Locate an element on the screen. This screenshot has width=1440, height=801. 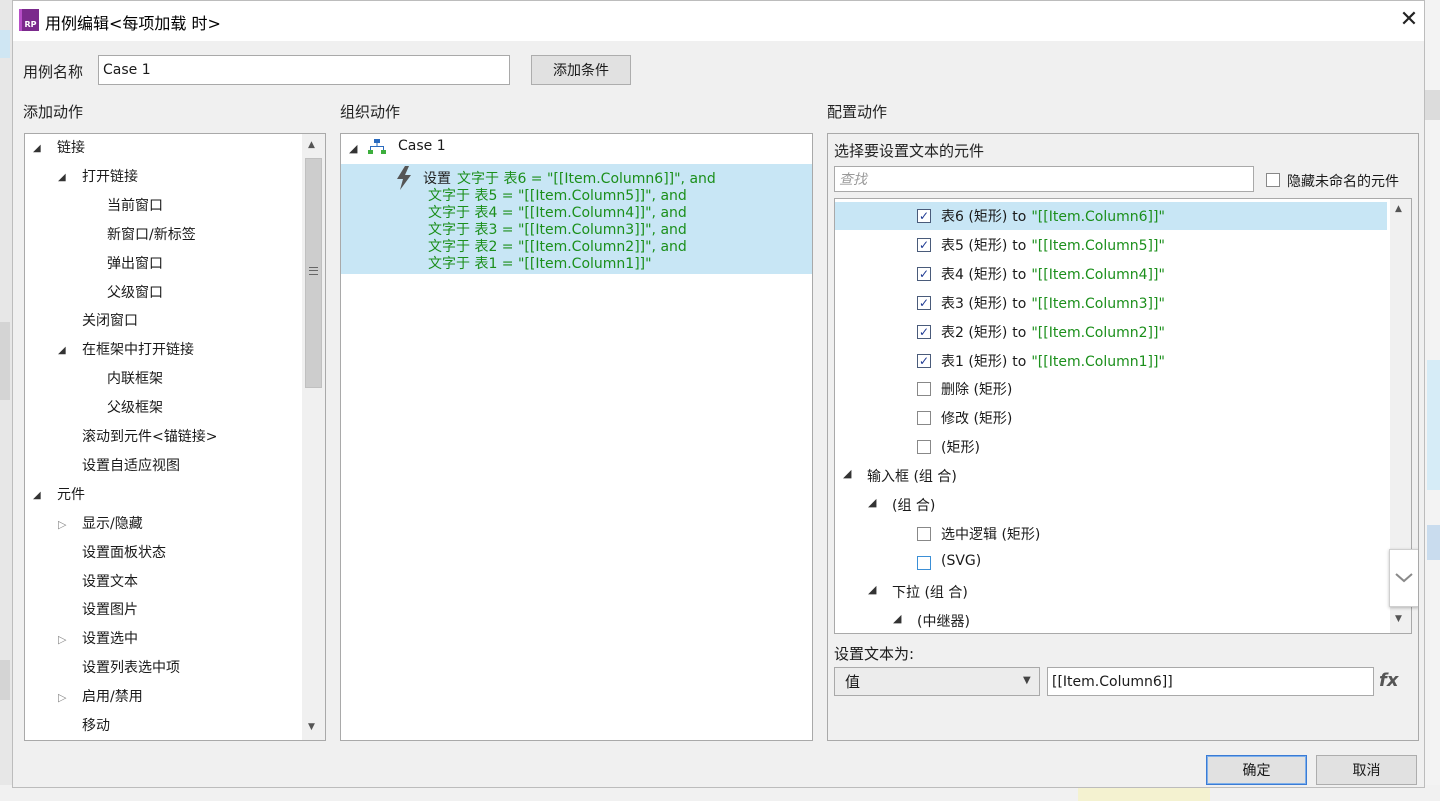
tree-item-label: 当前窗口 is located at coordinates (135, 205).